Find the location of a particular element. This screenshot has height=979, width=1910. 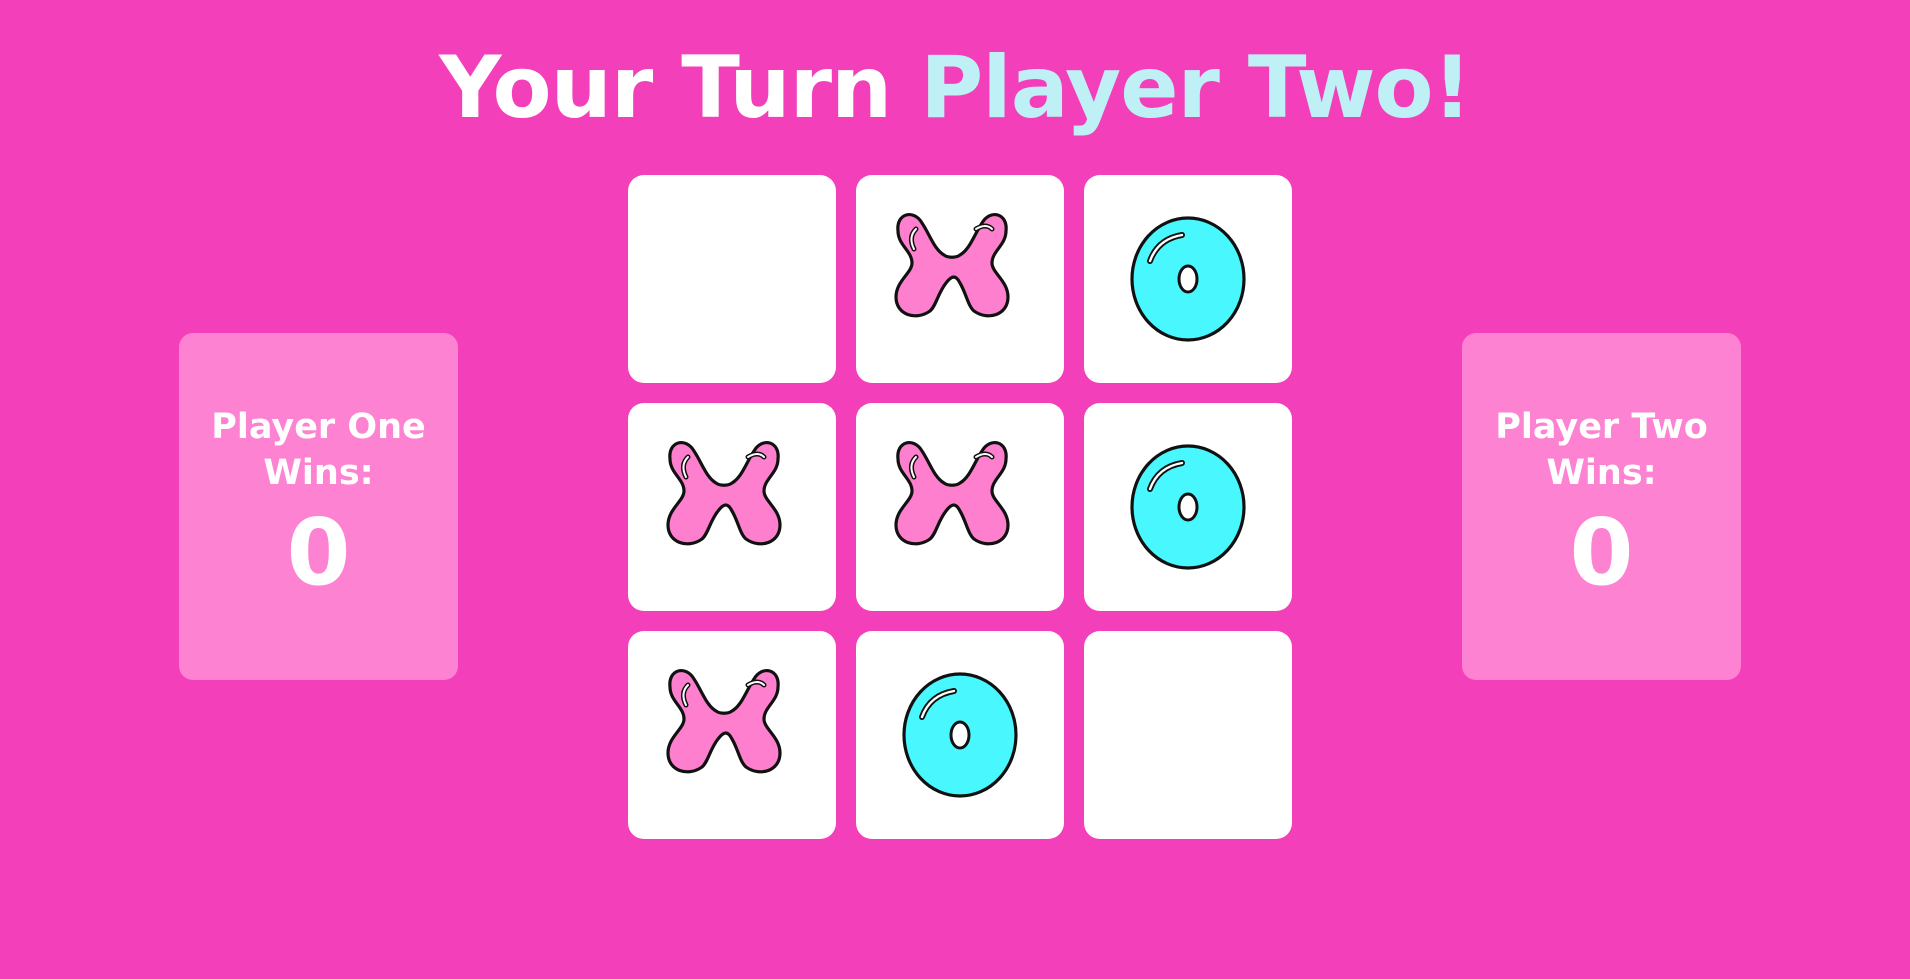

player-one-wins-count: 0 is located at coordinates (318, 552).